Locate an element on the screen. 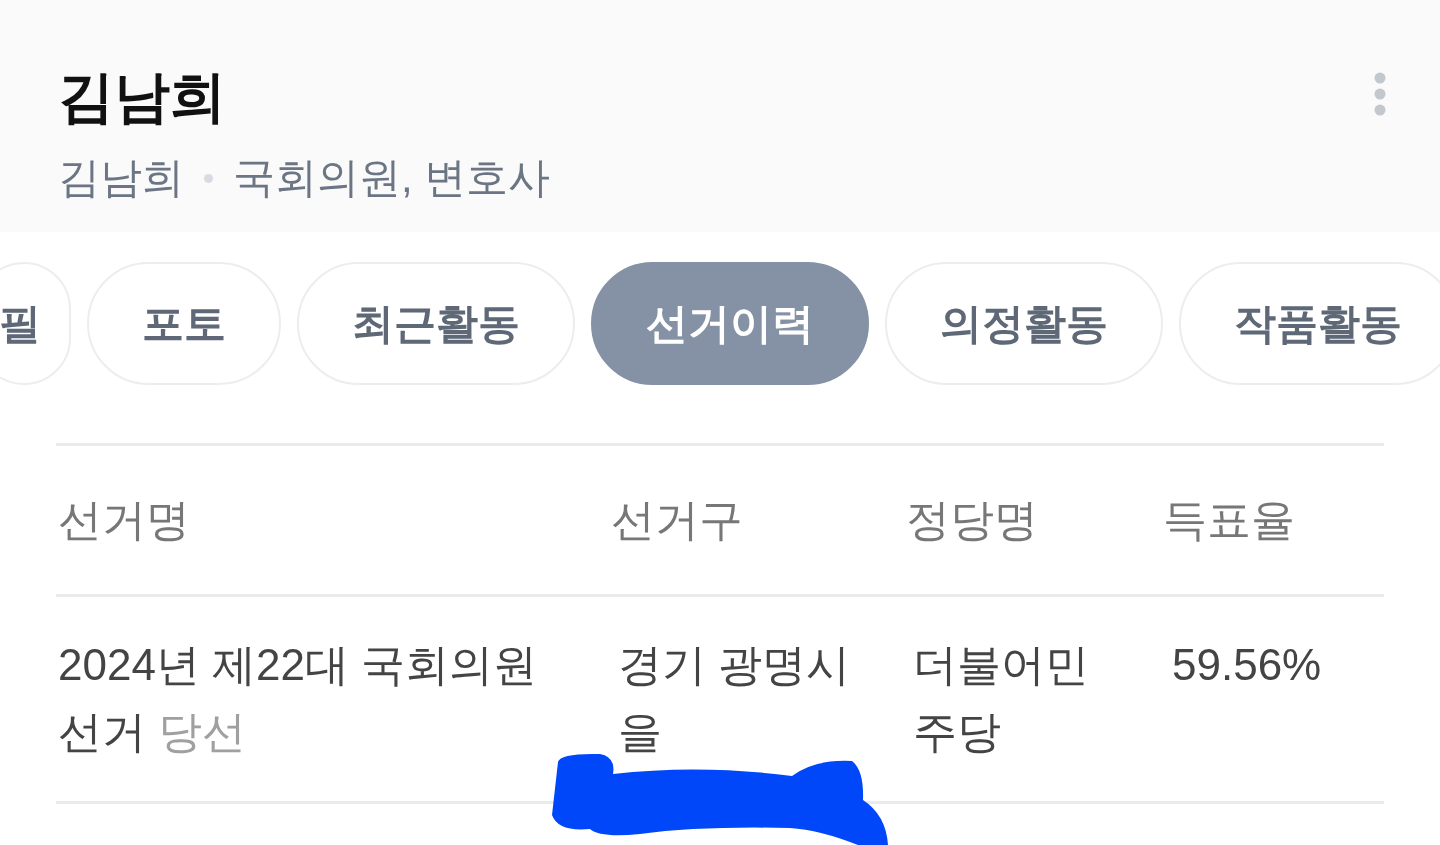 Image resolution: width=1440 pixels, height=845 pixels. table-cell-text: 경기 광명시 을 is located at coordinates (735, 698).